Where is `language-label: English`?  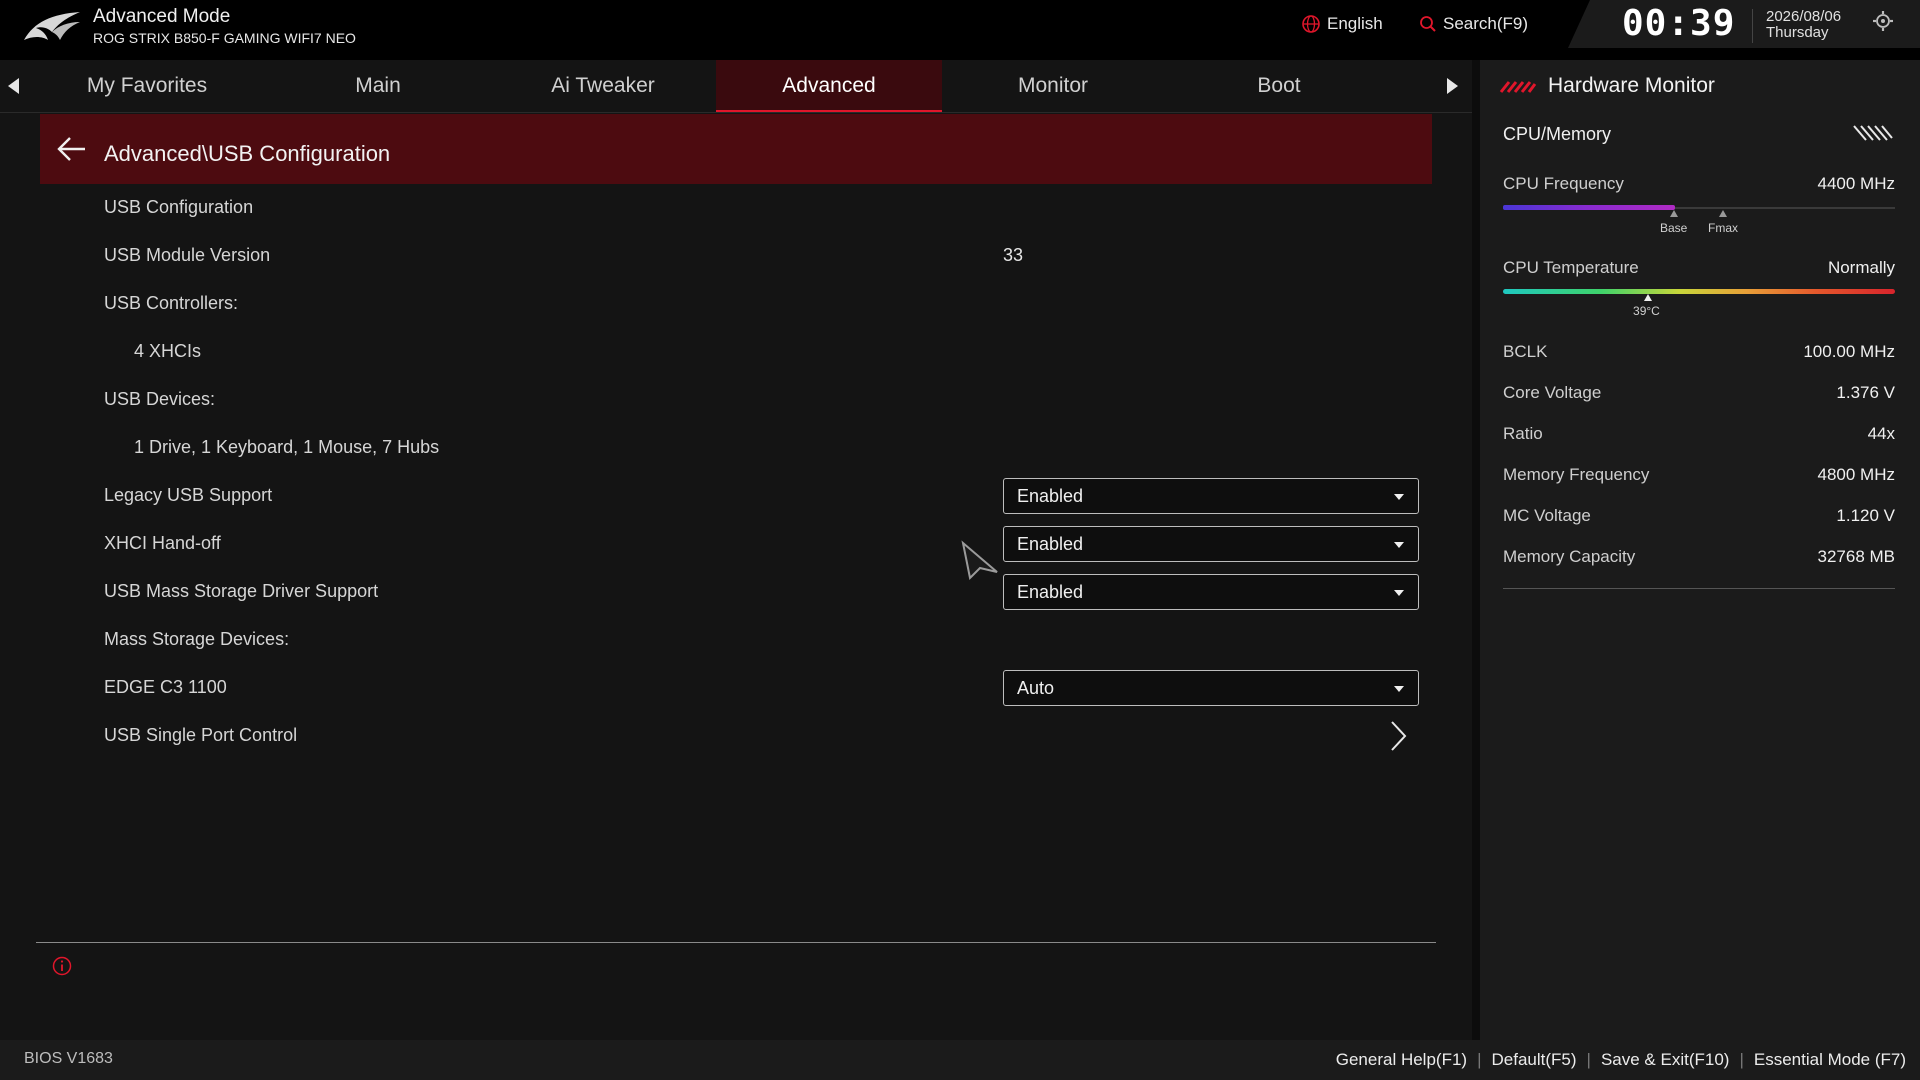
language-label: English is located at coordinates (1355, 23).